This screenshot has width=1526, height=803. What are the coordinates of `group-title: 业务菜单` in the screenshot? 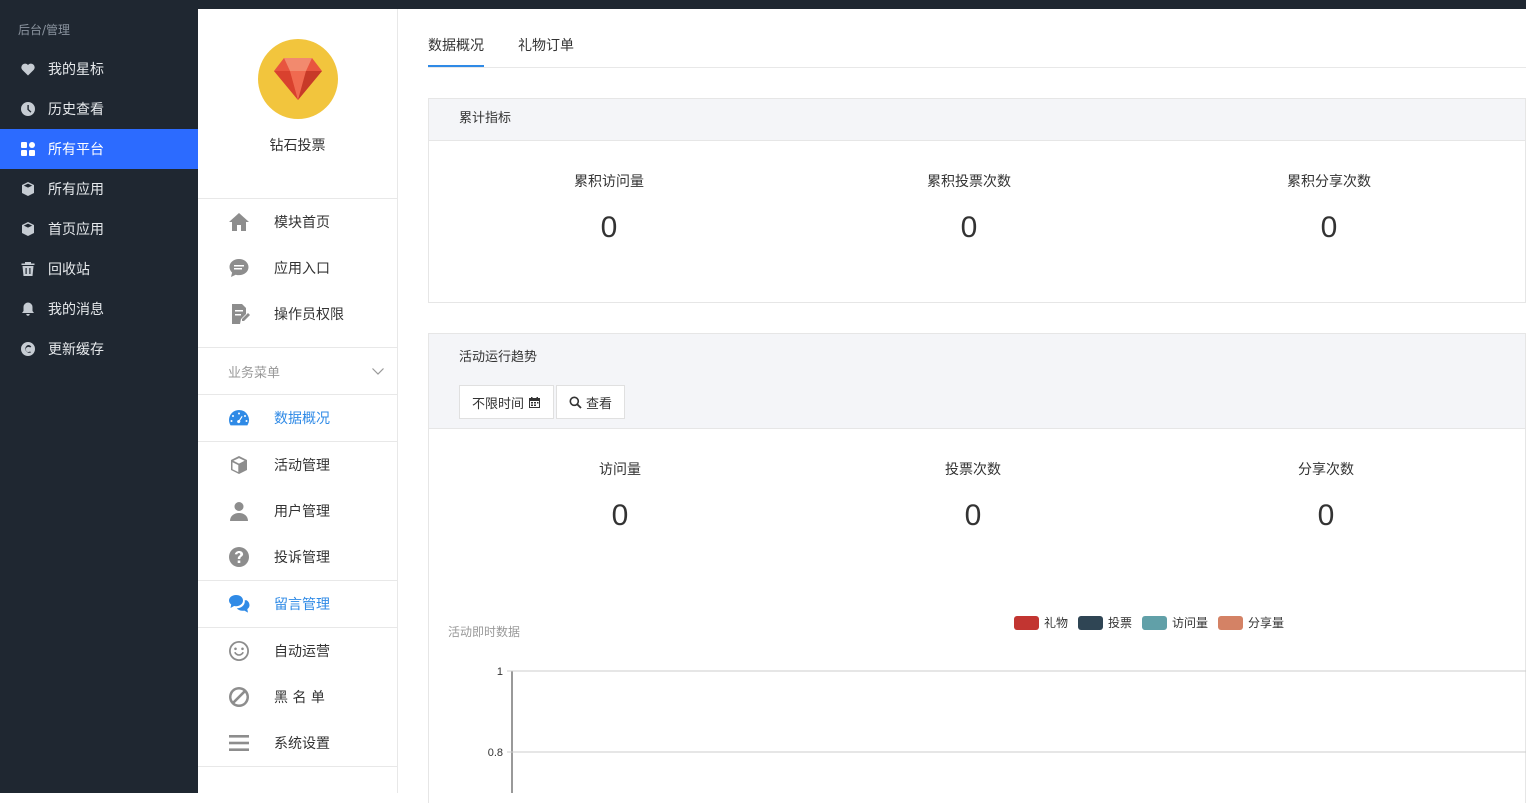 It's located at (254, 373).